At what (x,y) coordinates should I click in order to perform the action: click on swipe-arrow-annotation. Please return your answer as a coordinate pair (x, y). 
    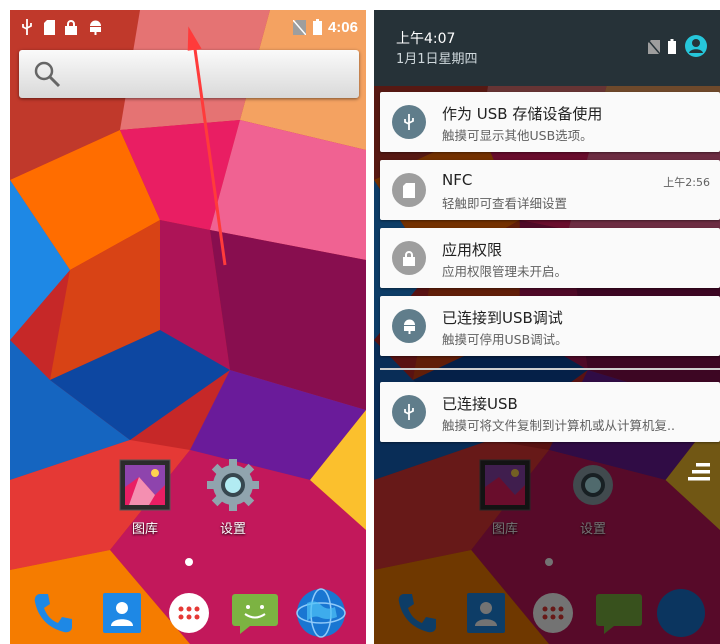
    Looking at the image, I should click on (207, 146).